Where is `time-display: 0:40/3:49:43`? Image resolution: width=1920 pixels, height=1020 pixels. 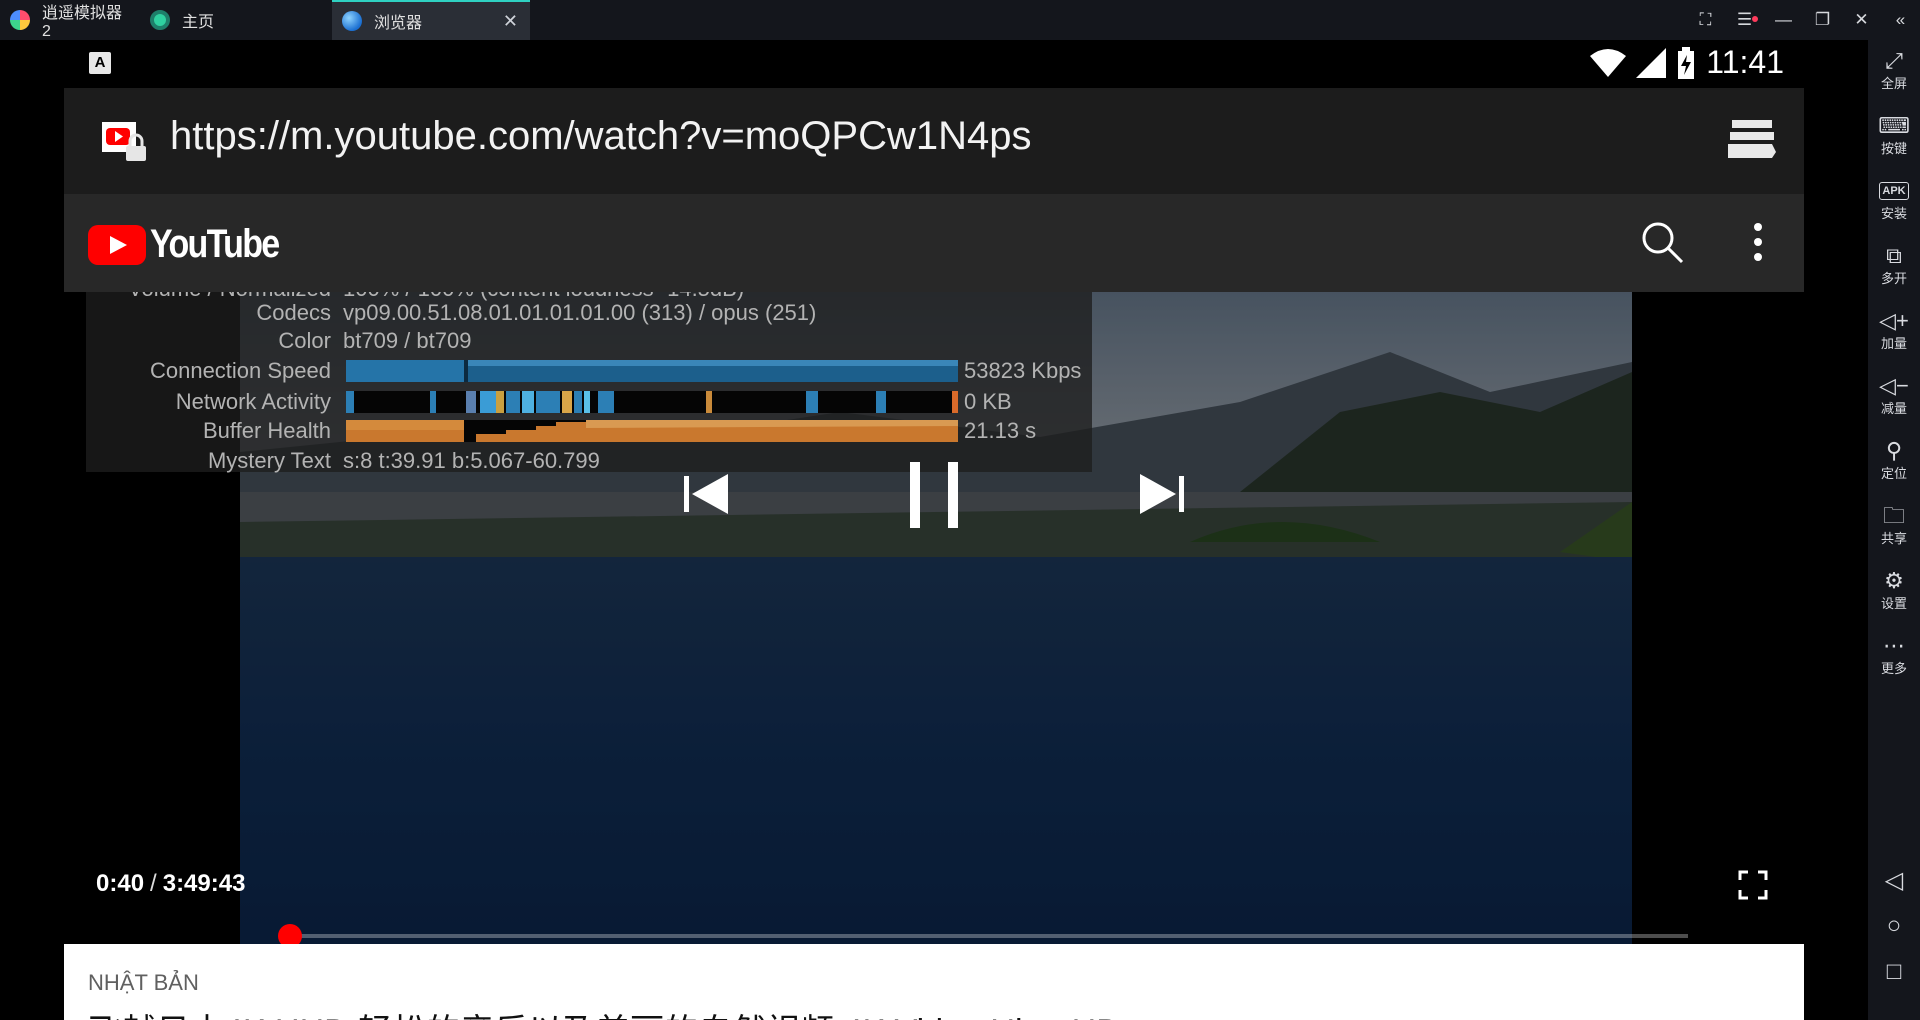
time-display: 0:40/3:49:43 is located at coordinates (170, 884).